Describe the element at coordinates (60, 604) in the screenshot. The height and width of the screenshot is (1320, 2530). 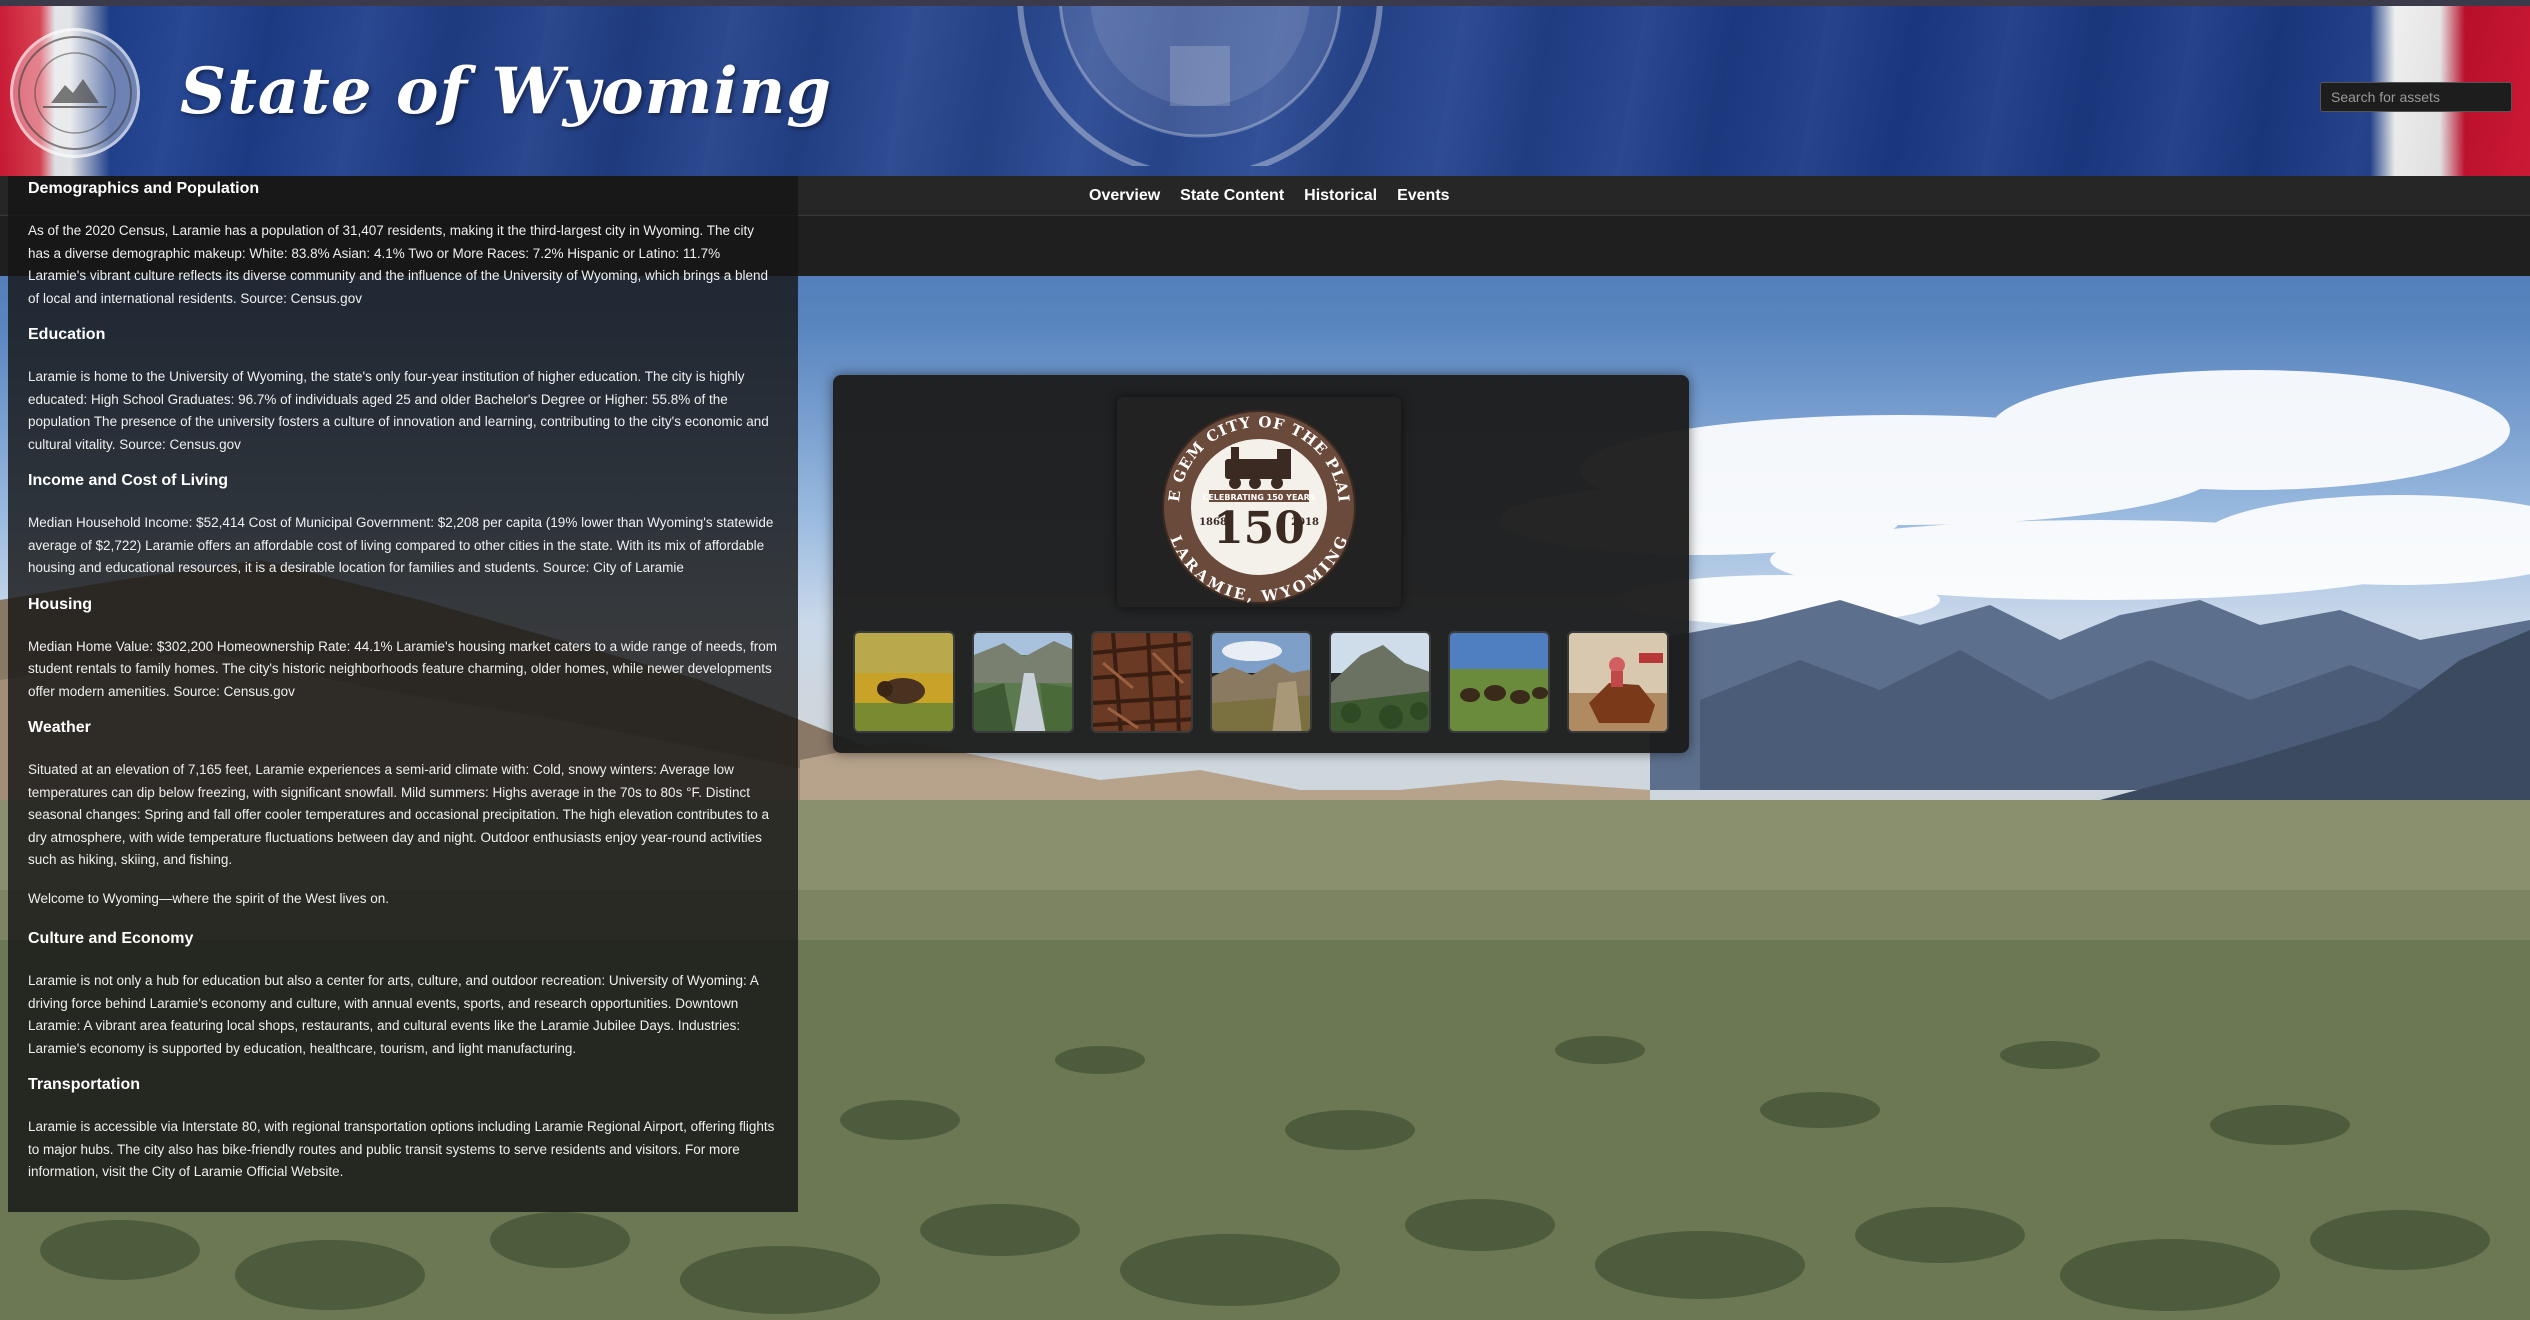
I see `section-heading-housing: Housing` at that location.